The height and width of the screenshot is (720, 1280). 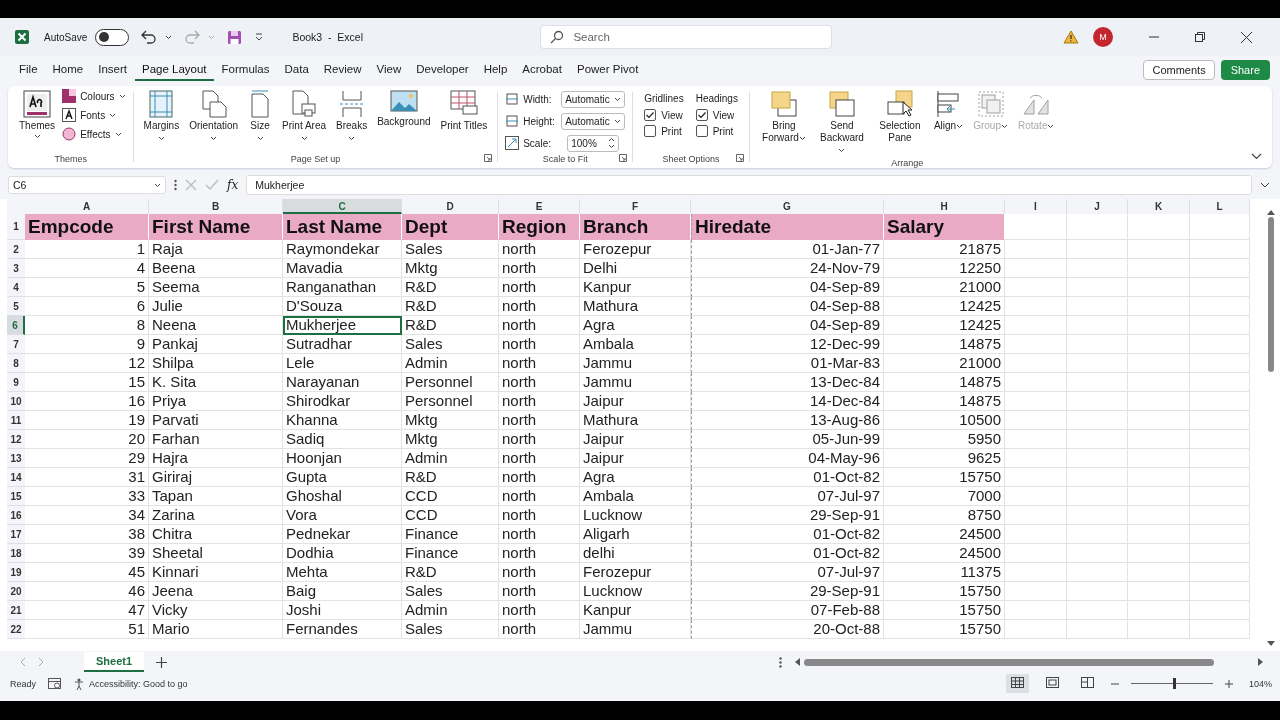 What do you see at coordinates (1159, 206) in the screenshot?
I see `column-header: K` at bounding box center [1159, 206].